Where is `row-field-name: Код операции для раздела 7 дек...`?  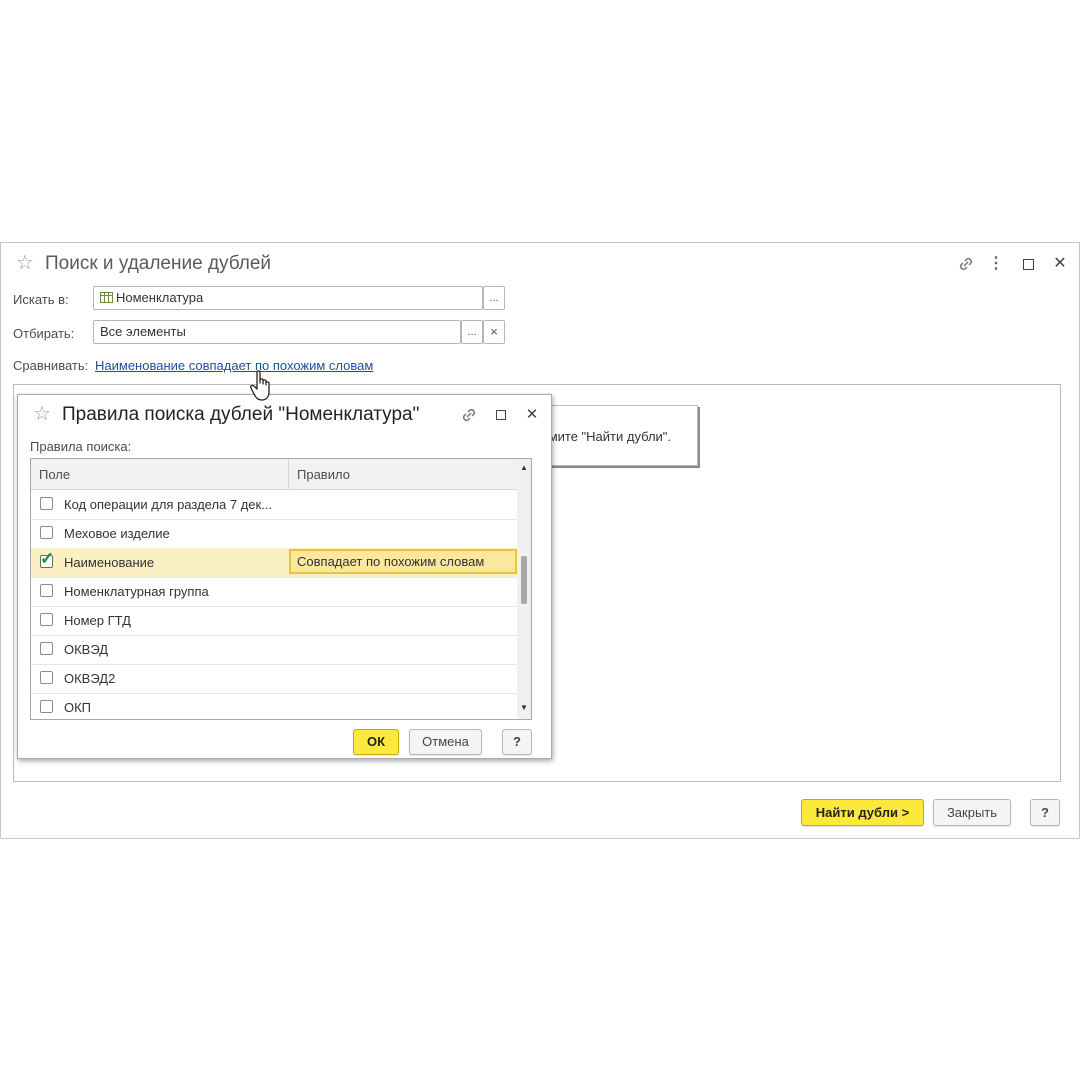 row-field-name: Код операции для раздела 7 дек... is located at coordinates (168, 504).